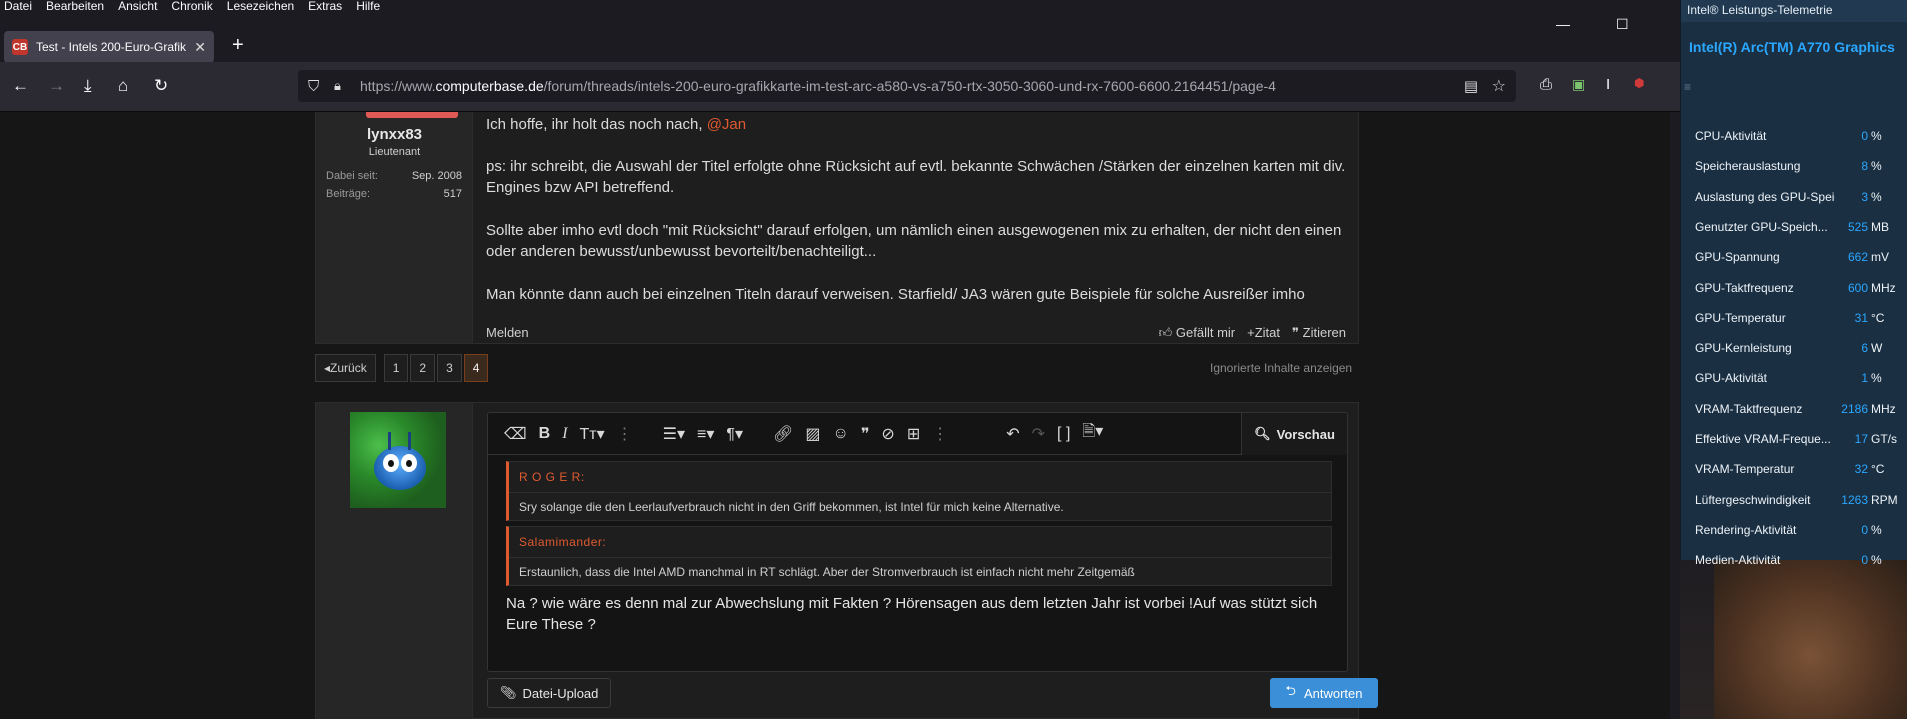 The width and height of the screenshot is (1907, 719). Describe the element at coordinates (325, 7) in the screenshot. I see `menu-tools: Extras` at that location.